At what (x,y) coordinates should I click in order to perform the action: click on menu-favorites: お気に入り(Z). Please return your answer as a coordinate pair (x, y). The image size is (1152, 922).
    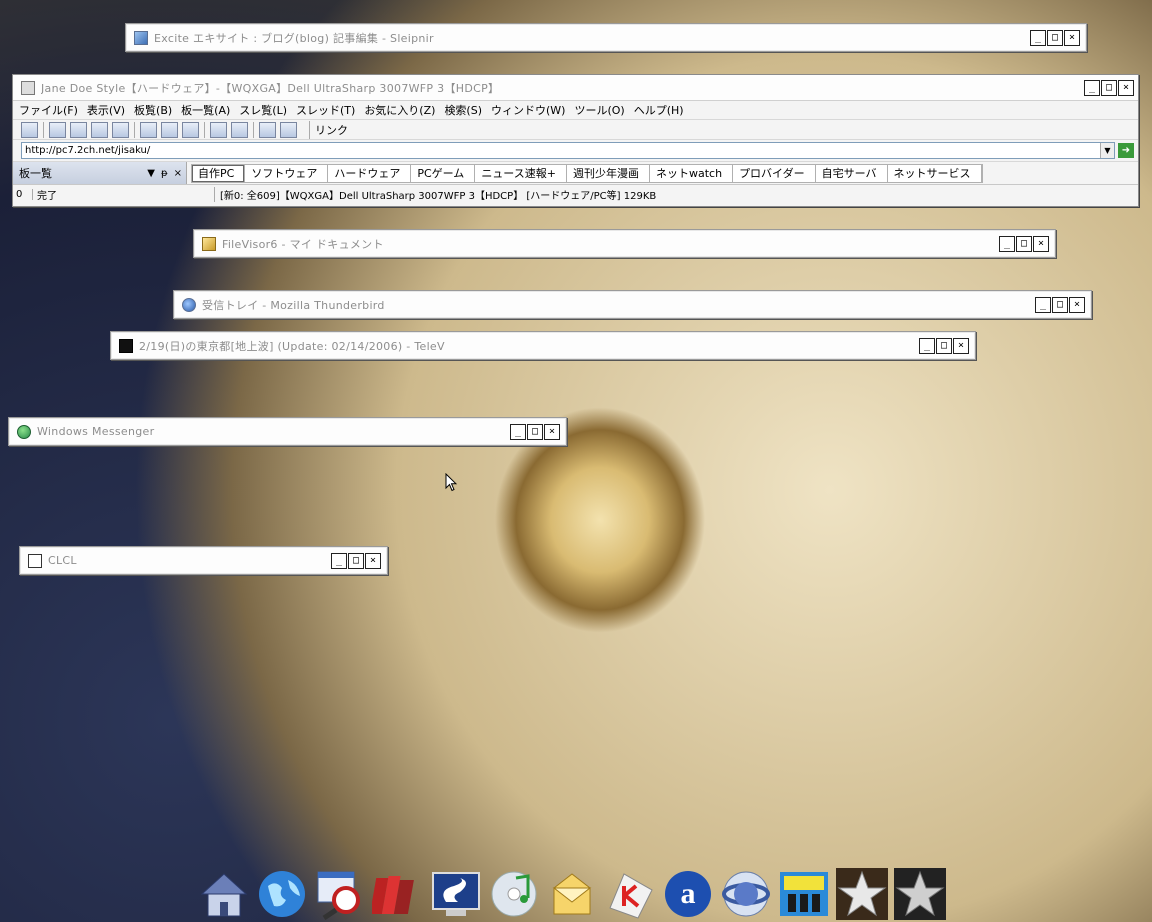
    Looking at the image, I should click on (399, 110).